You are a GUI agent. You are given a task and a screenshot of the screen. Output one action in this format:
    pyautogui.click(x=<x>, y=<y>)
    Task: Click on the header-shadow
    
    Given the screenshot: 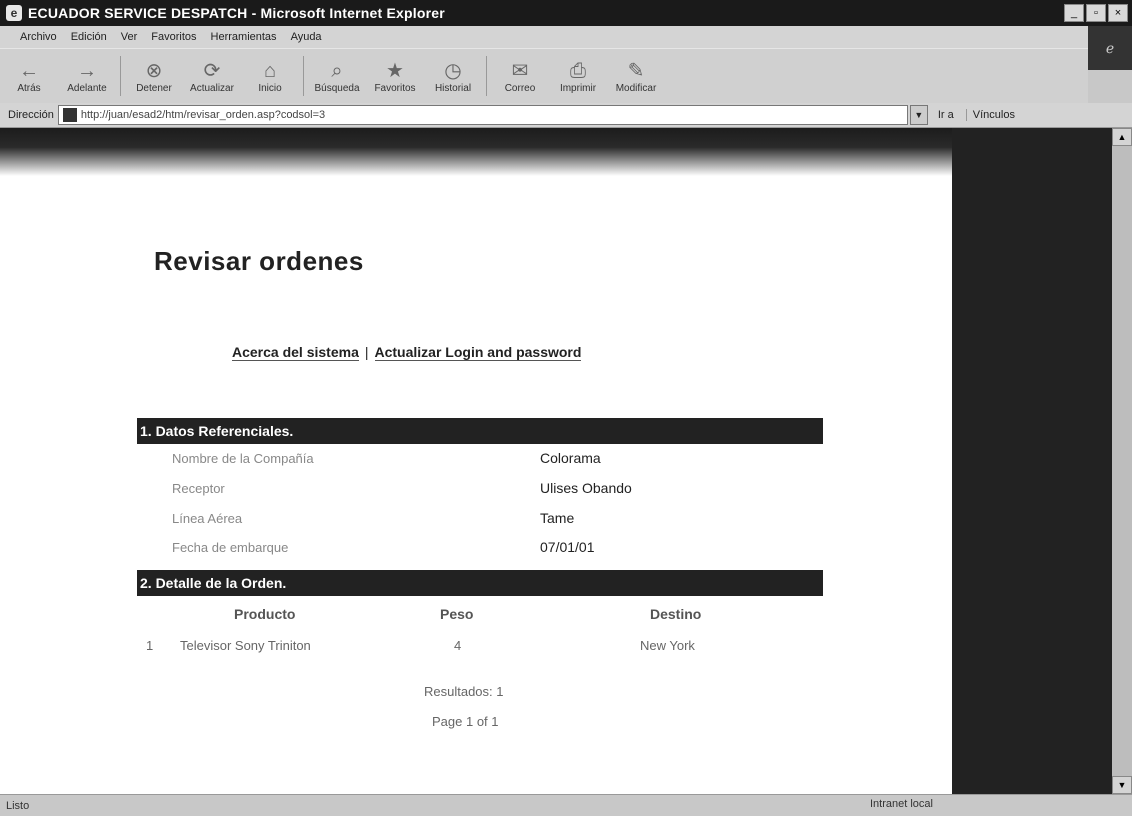 What is the action you would take?
    pyautogui.click(x=556, y=152)
    